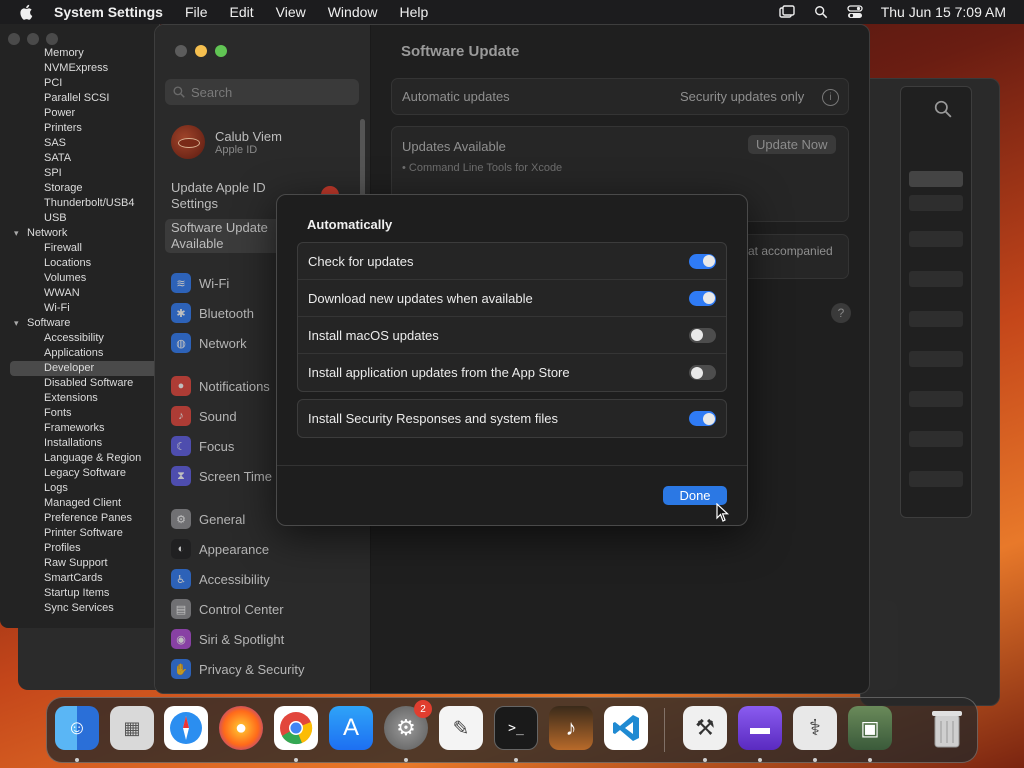 Image resolution: width=1024 pixels, height=768 pixels. Describe the element at coordinates (830, 97) in the screenshot. I see `info-icon: i` at that location.